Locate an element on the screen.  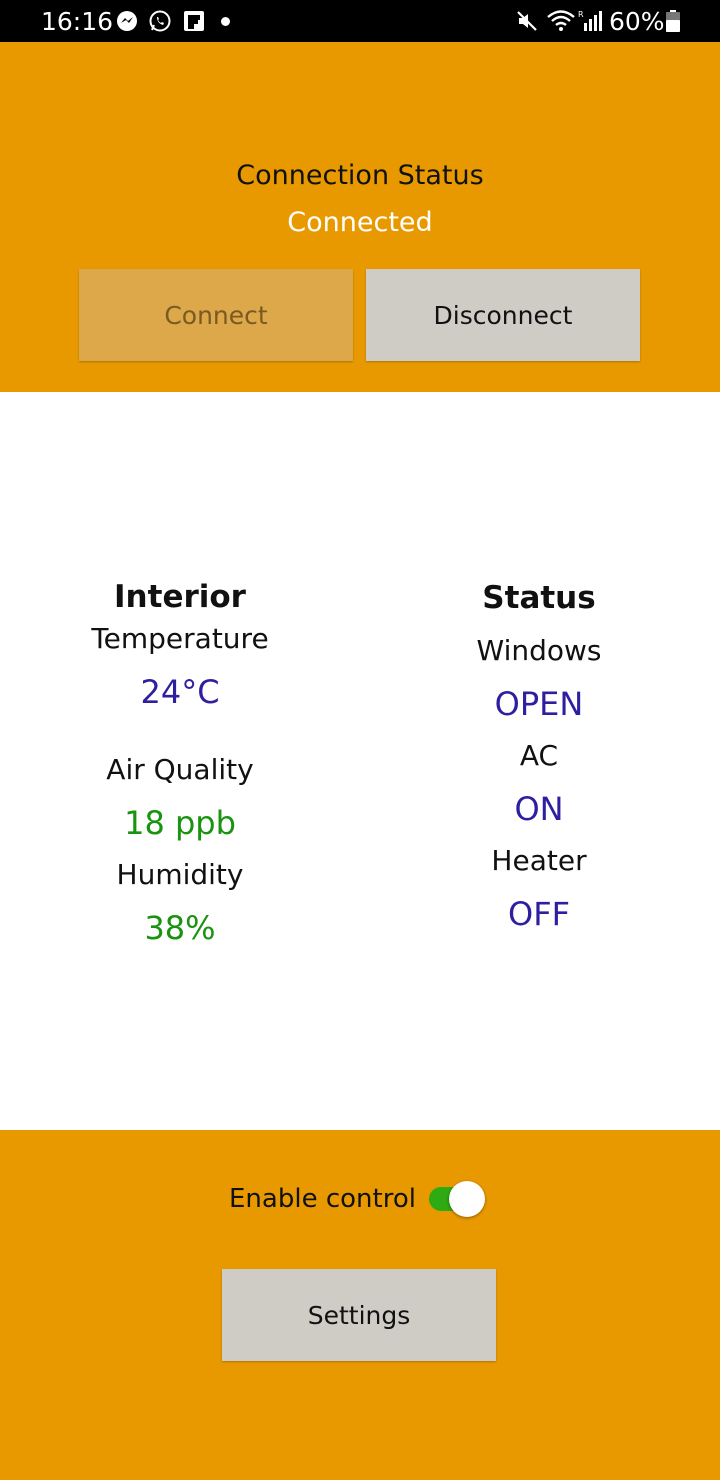
clock: 16:16 is located at coordinates (77, 21).